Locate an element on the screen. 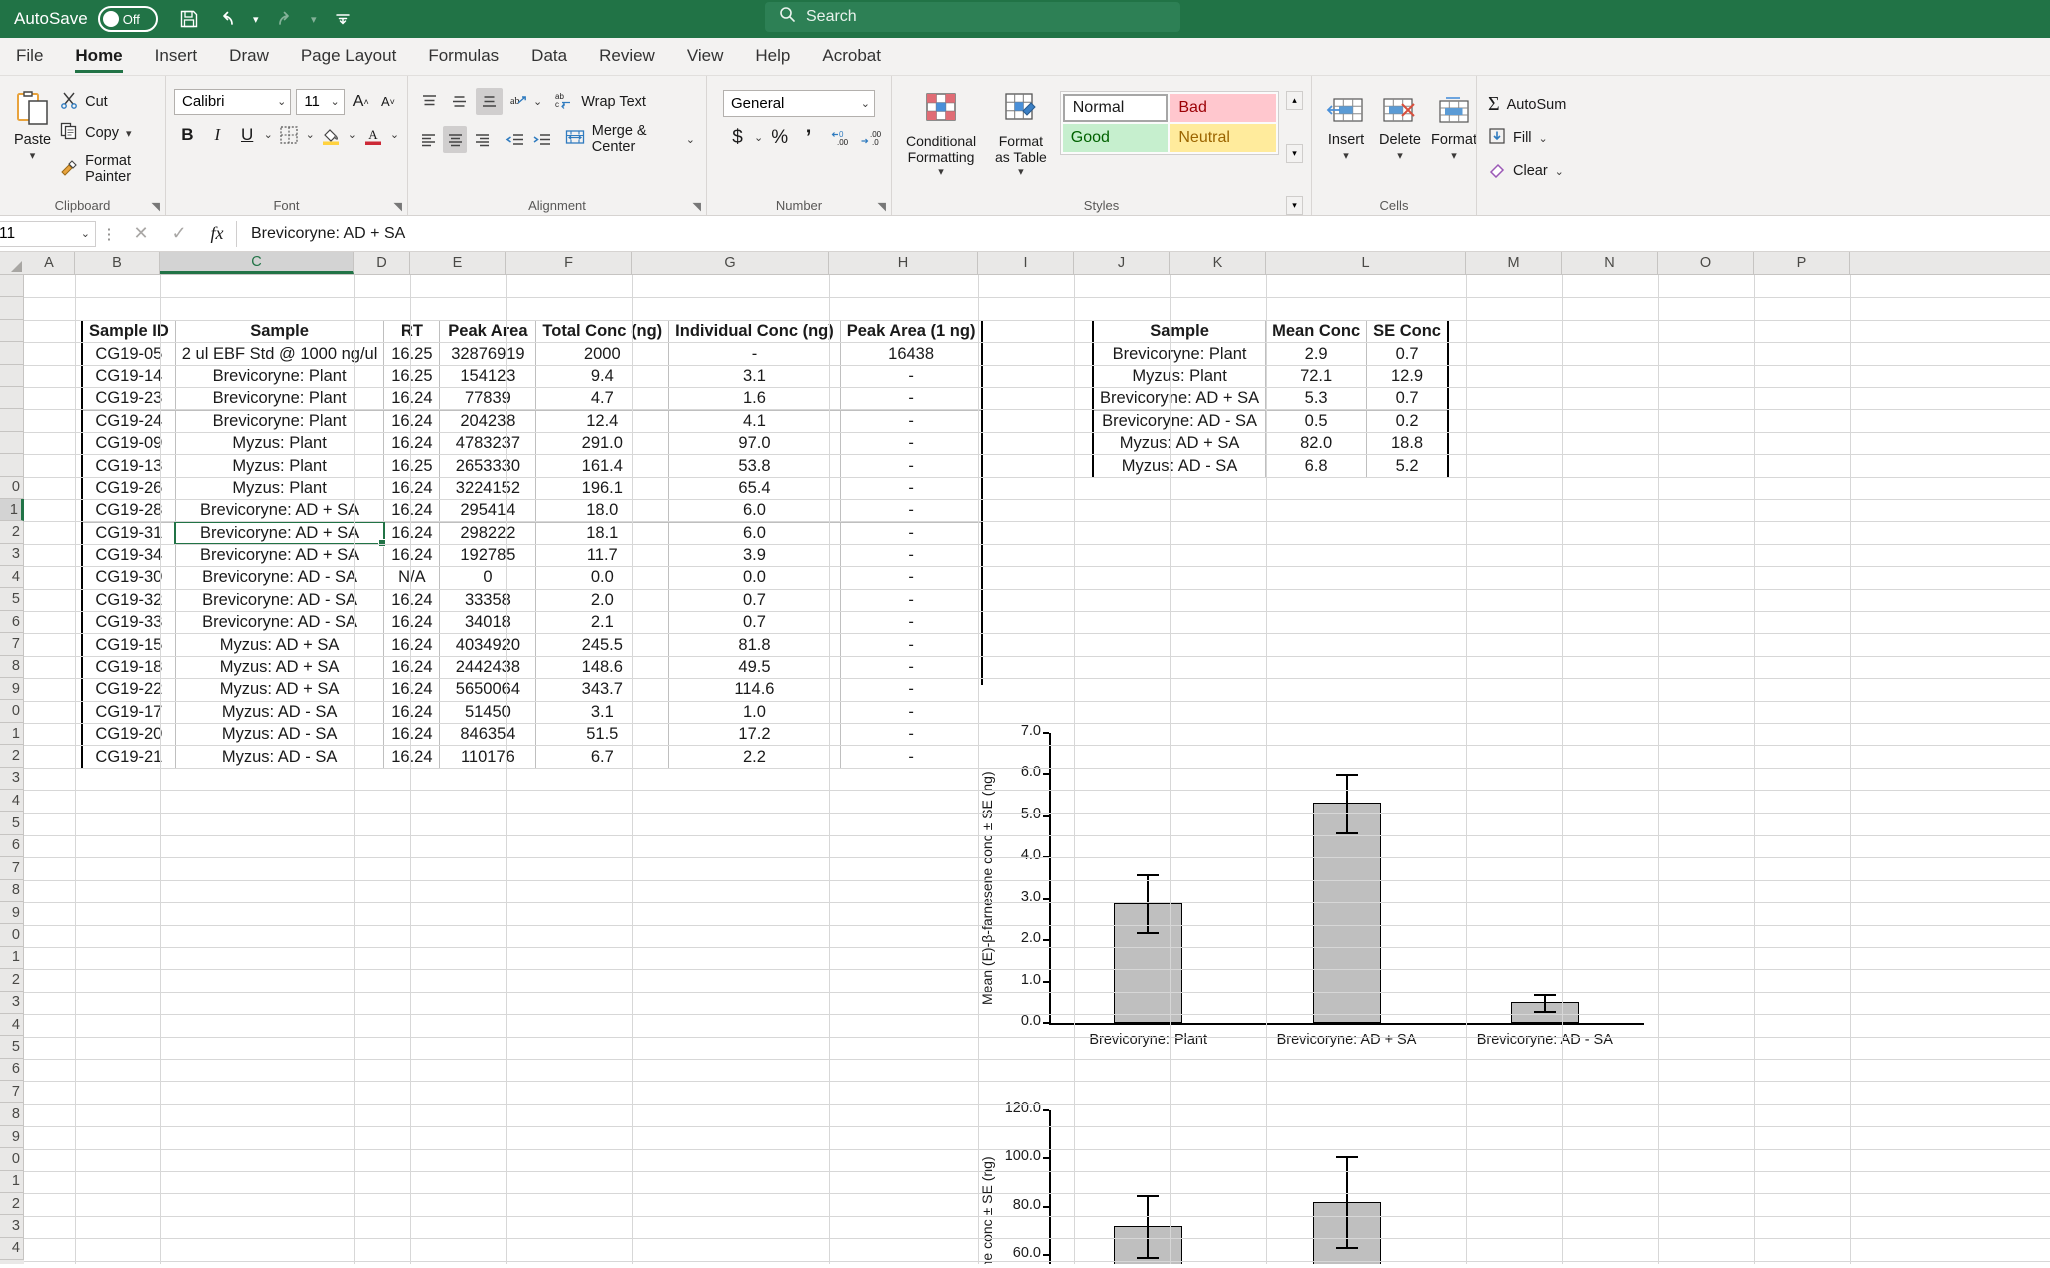 The width and height of the screenshot is (2050, 1268). table-cell: 2.1 is located at coordinates (602, 623).